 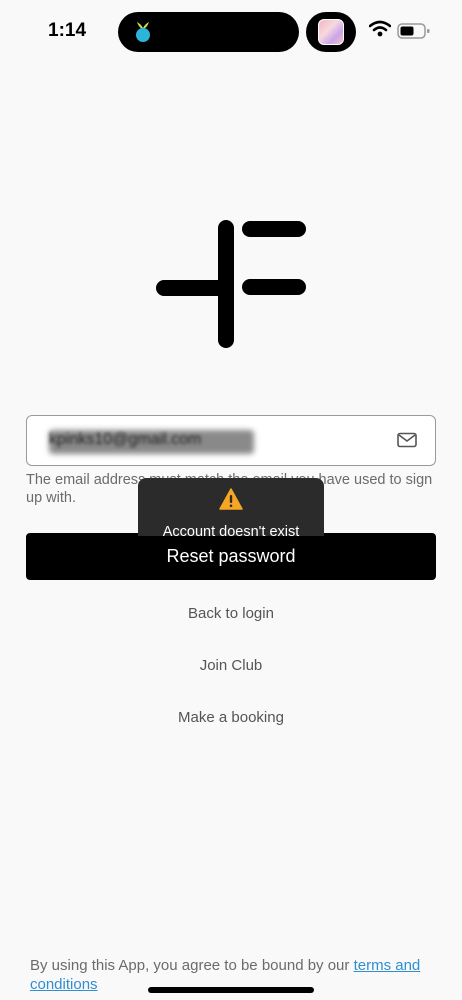 What do you see at coordinates (231, 717) in the screenshot?
I see `make-booking-link: Make a booking` at bounding box center [231, 717].